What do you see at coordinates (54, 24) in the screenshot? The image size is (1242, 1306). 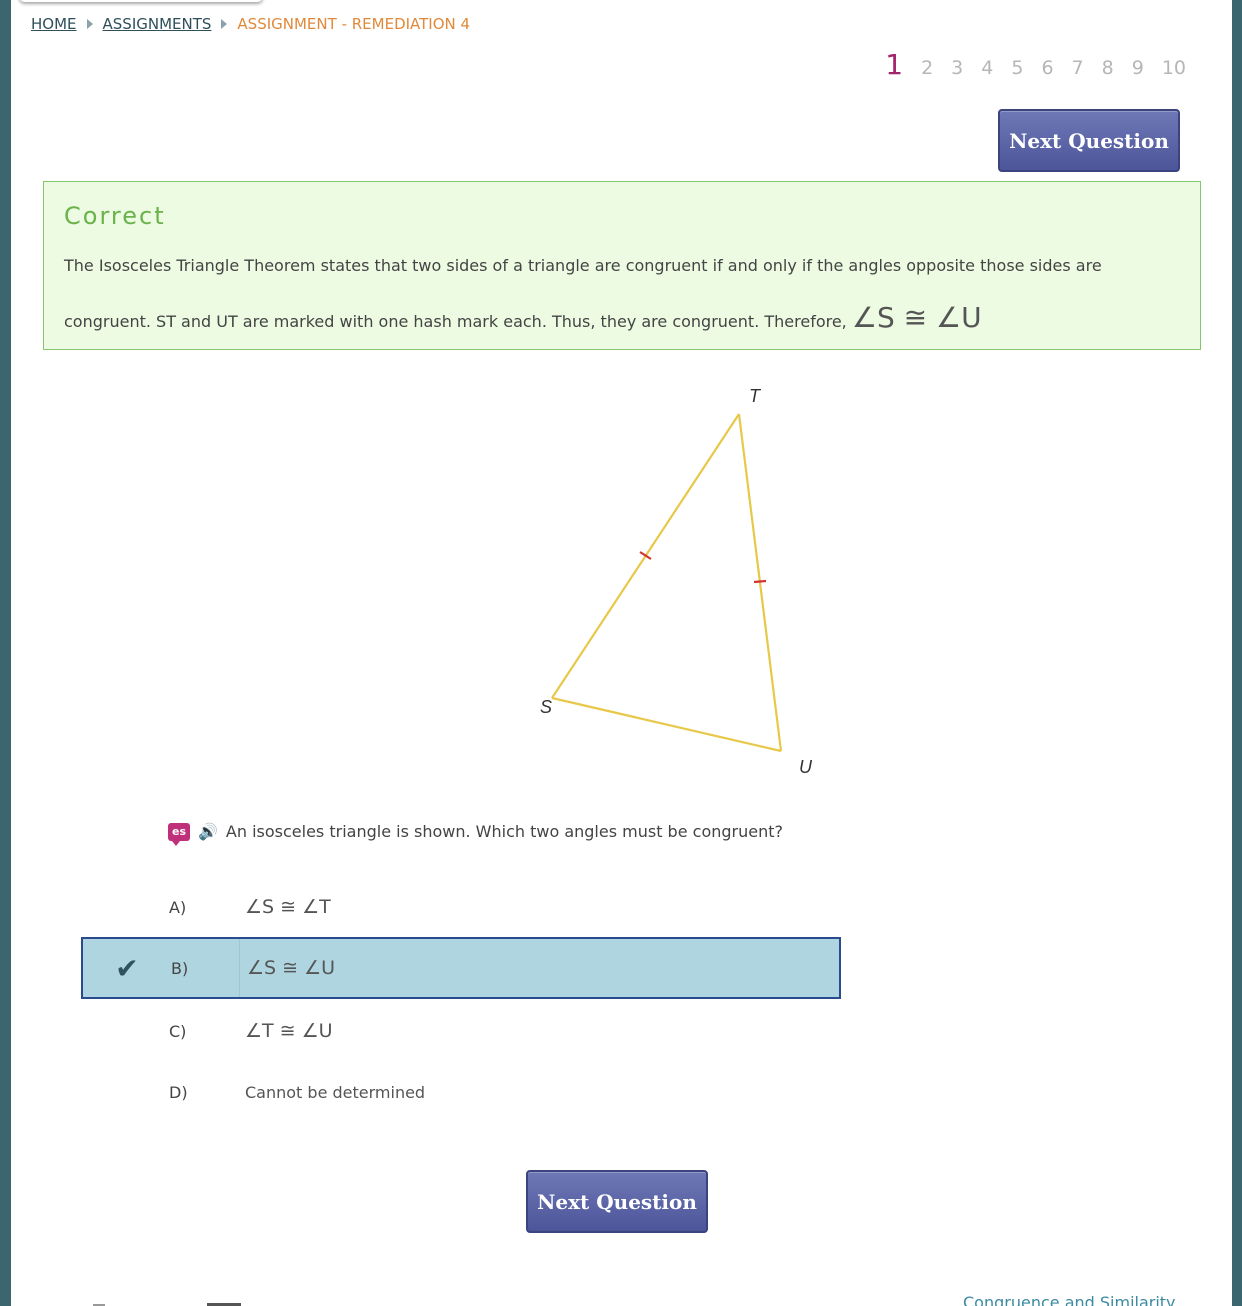 I see `breadcrumb-home-link: HOME` at bounding box center [54, 24].